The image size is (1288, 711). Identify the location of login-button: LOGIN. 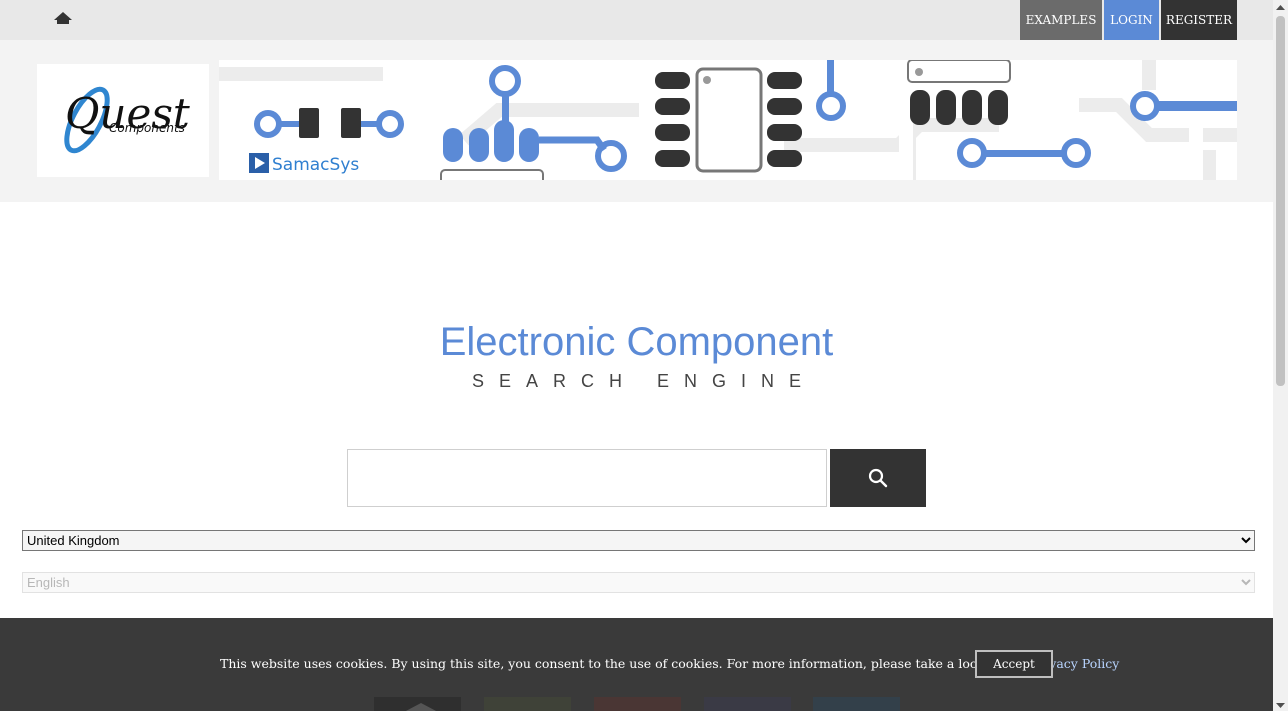
(1131, 20).